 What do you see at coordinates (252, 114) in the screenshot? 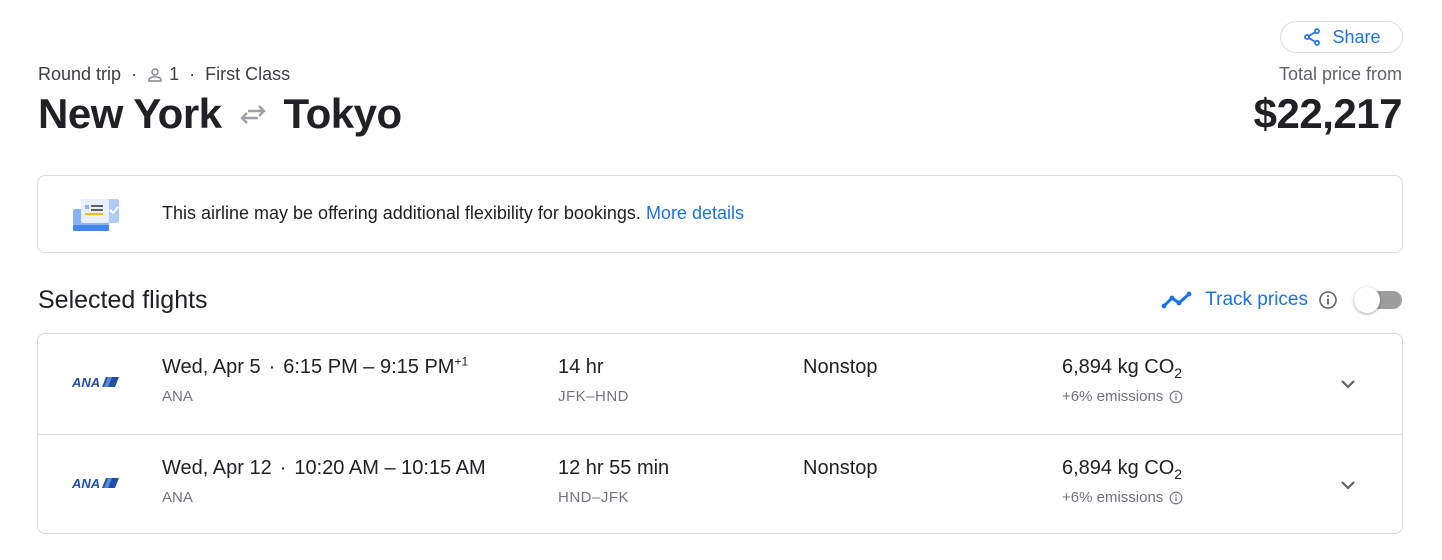
I see `round-trip-arrows-icon` at bounding box center [252, 114].